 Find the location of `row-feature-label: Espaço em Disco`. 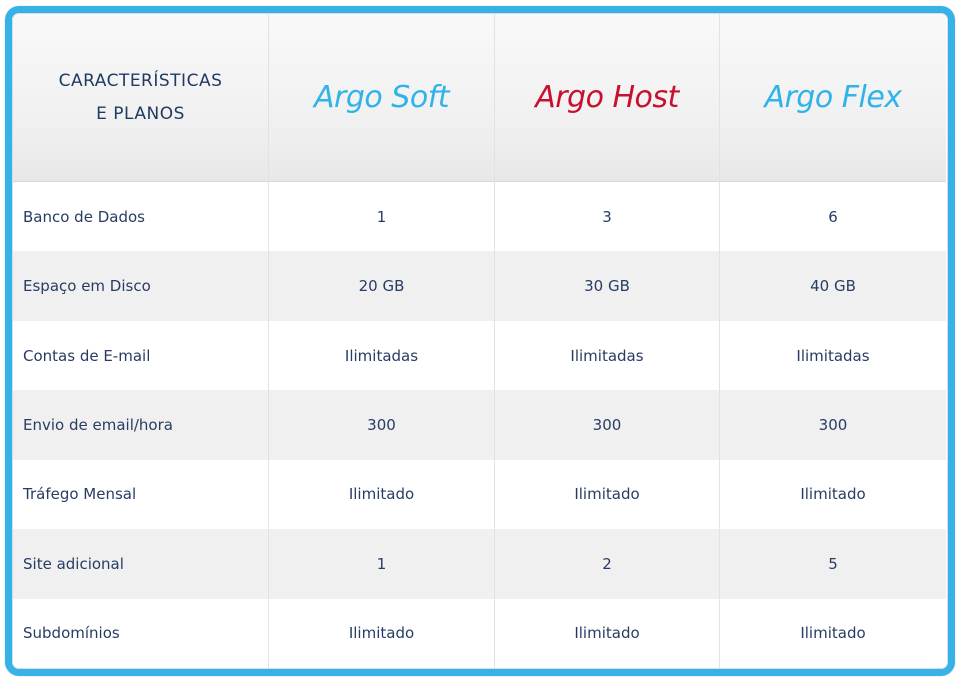

row-feature-label: Espaço em Disco is located at coordinates (141, 286).